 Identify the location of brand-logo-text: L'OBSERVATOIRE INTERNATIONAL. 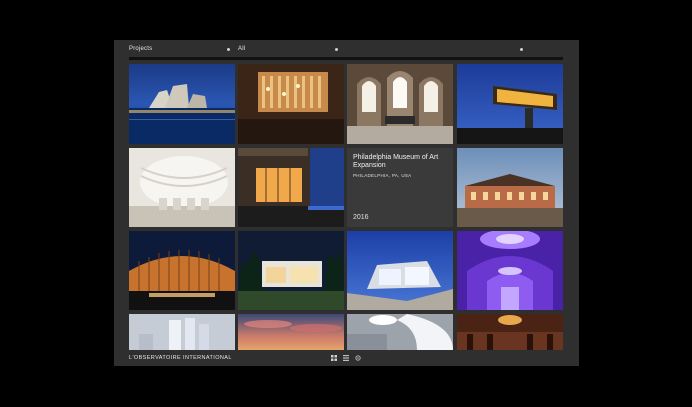
(180, 358).